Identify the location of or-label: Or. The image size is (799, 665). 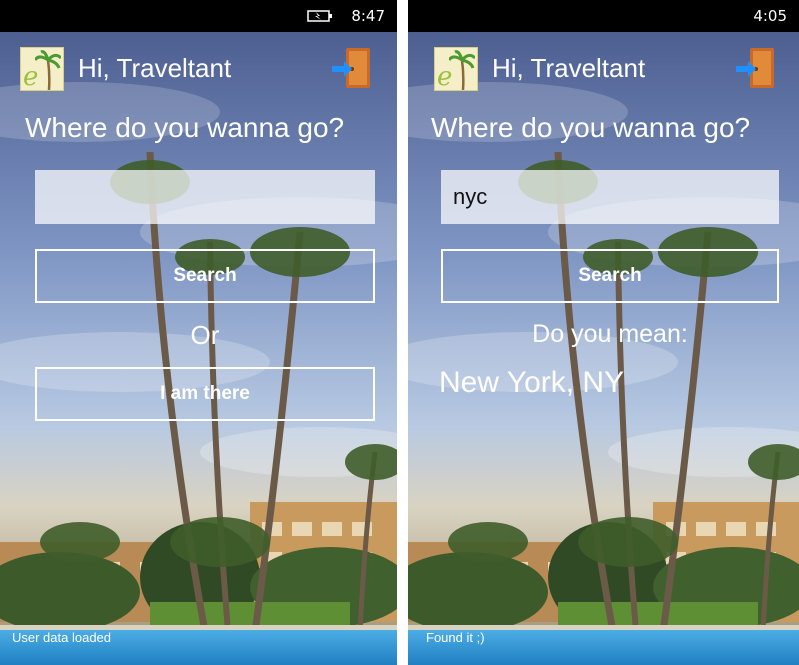
(205, 335).